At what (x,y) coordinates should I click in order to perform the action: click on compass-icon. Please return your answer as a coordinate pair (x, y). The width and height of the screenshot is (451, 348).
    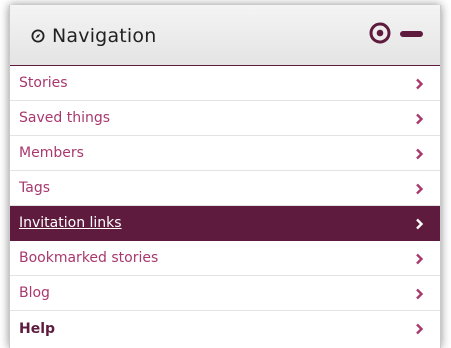
    Looking at the image, I should click on (38, 36).